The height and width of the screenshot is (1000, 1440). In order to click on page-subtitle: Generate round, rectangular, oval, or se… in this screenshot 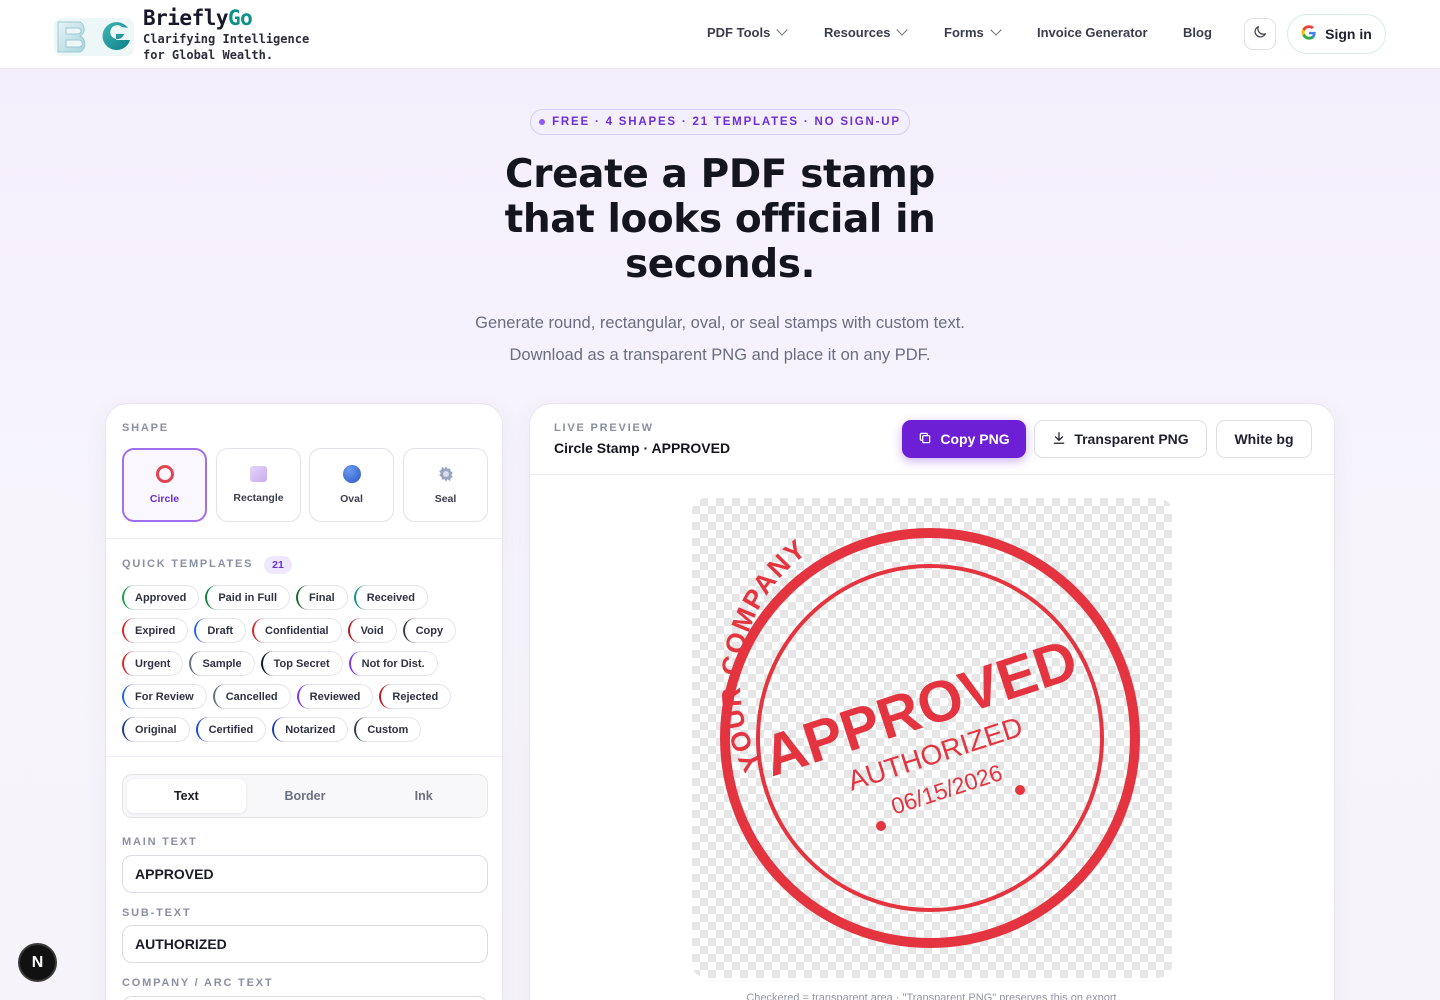, I will do `click(720, 339)`.